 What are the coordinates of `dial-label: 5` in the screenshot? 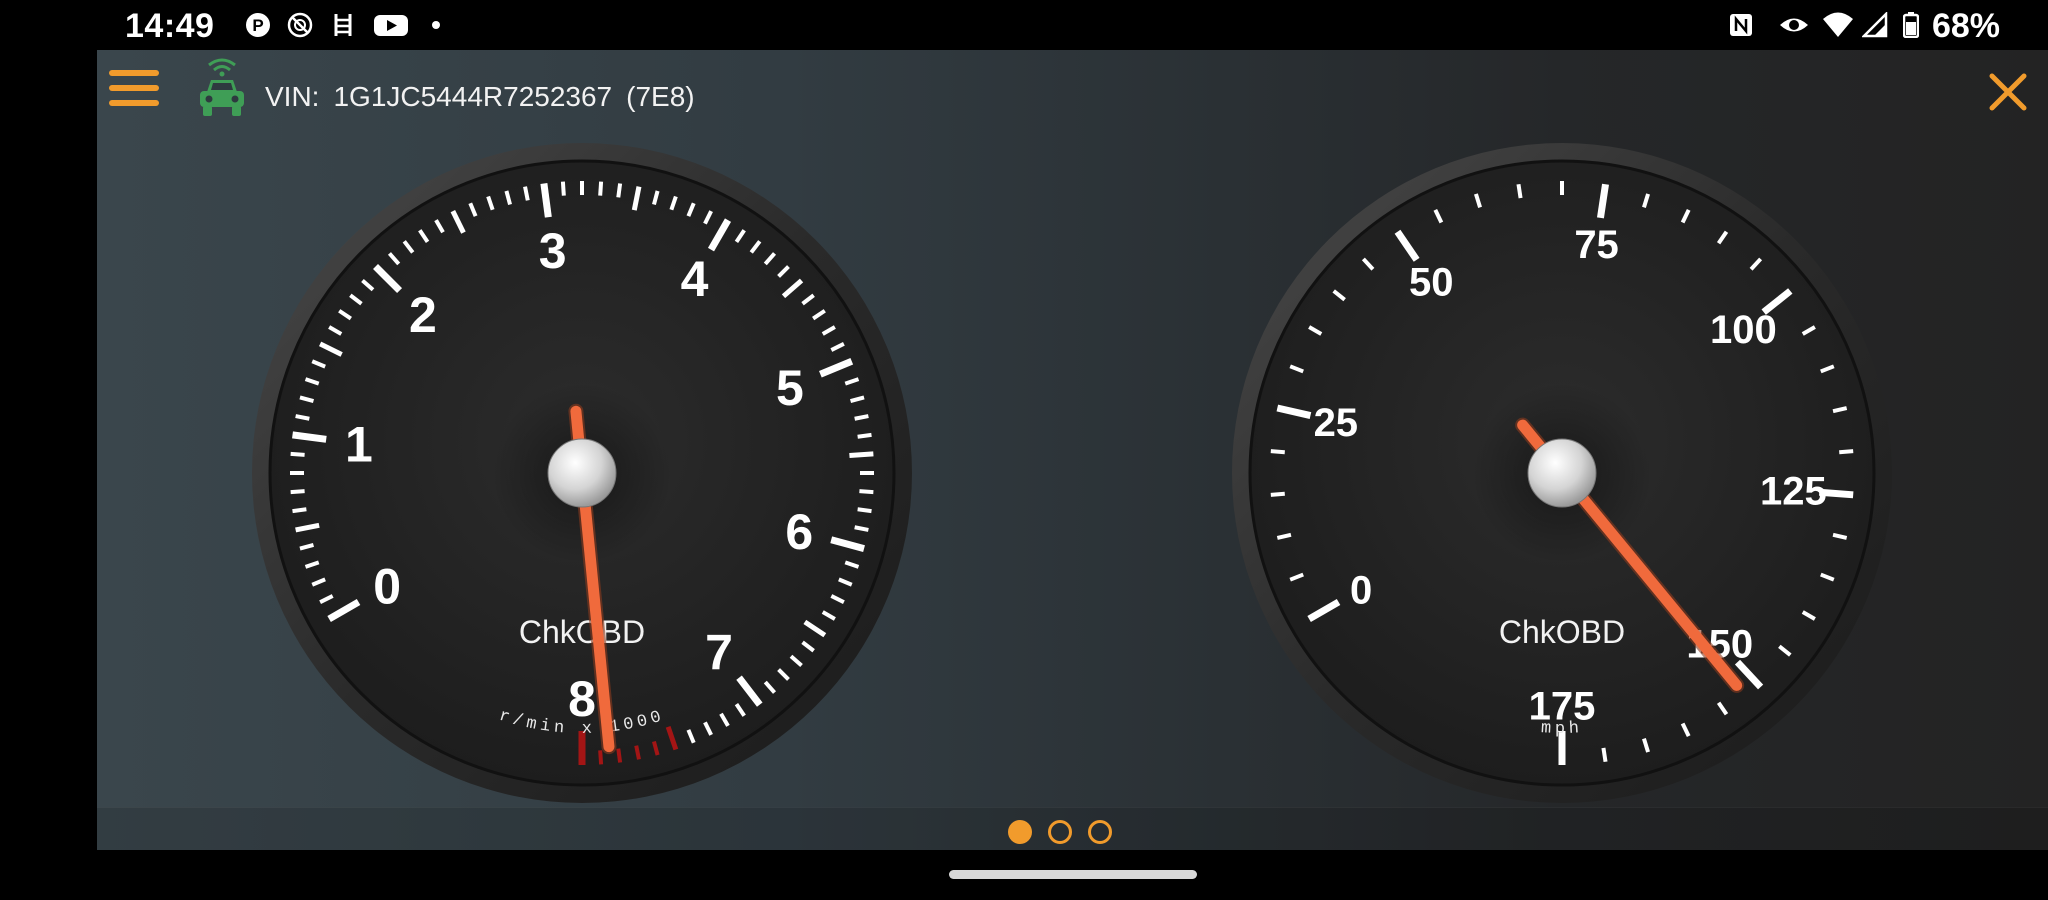 It's located at (790, 388).